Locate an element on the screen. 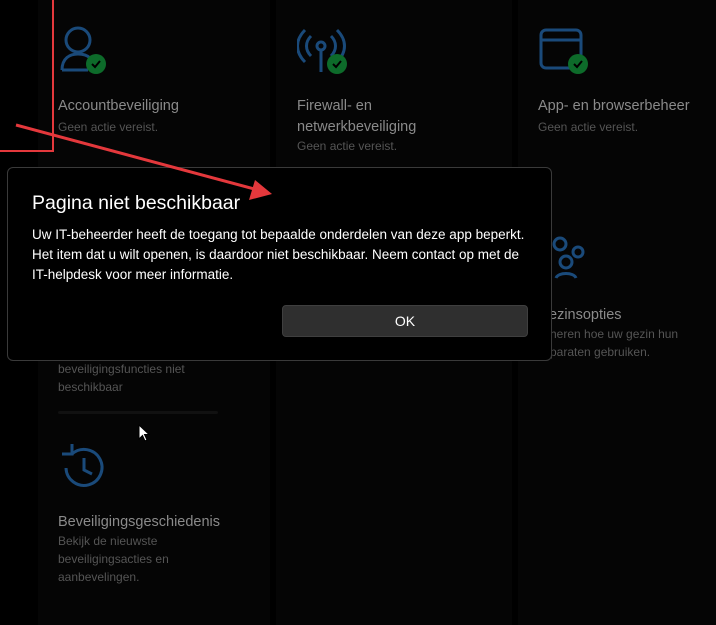  annotation-arrow is located at coordinates (143, 161).